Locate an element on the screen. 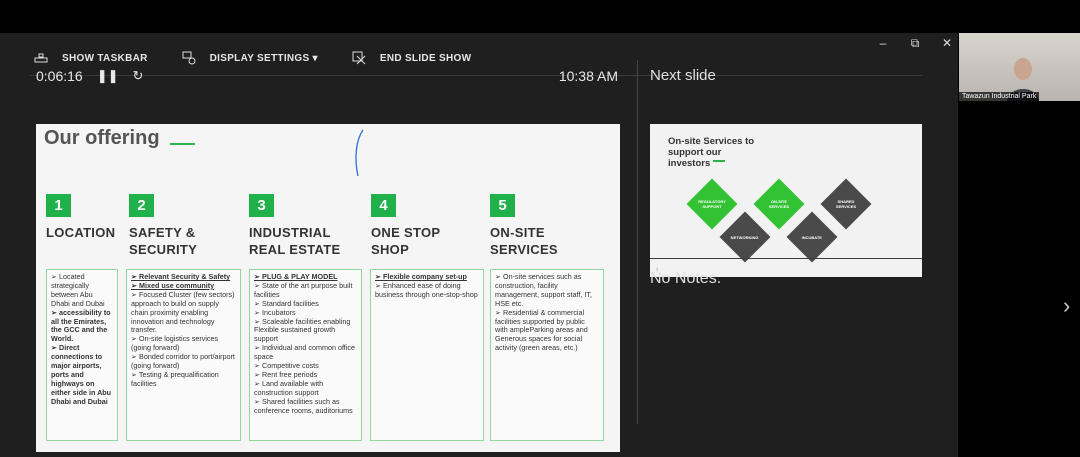 The width and height of the screenshot is (1080, 457). diamond-networking: NETWORKING is located at coordinates (745, 237).